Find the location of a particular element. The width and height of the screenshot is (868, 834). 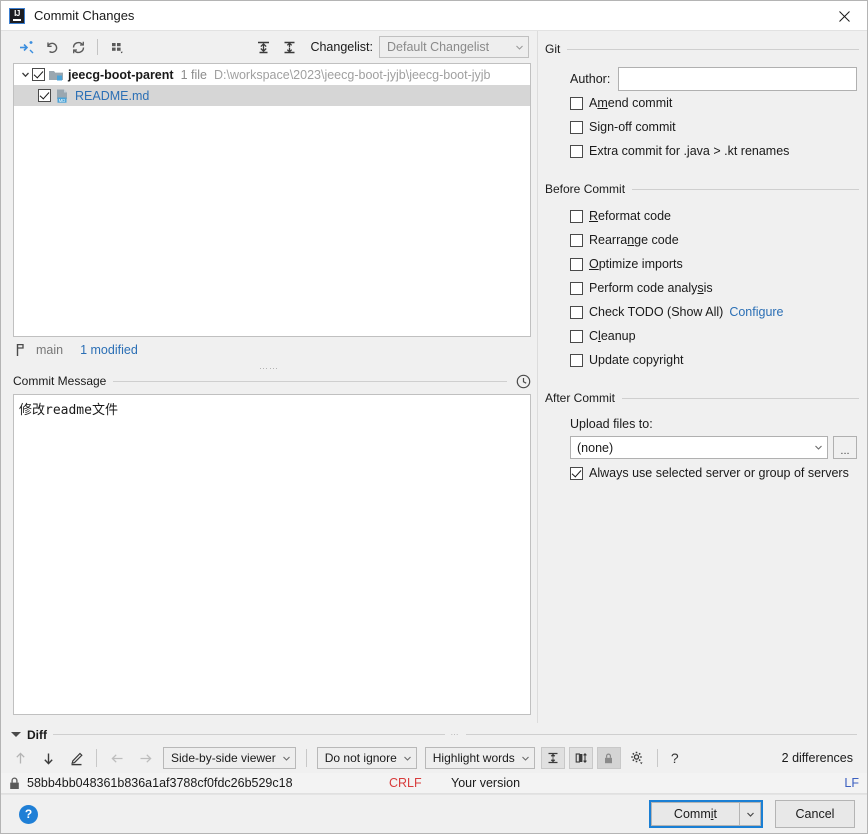

toolbar-separator is located at coordinates (97, 47).